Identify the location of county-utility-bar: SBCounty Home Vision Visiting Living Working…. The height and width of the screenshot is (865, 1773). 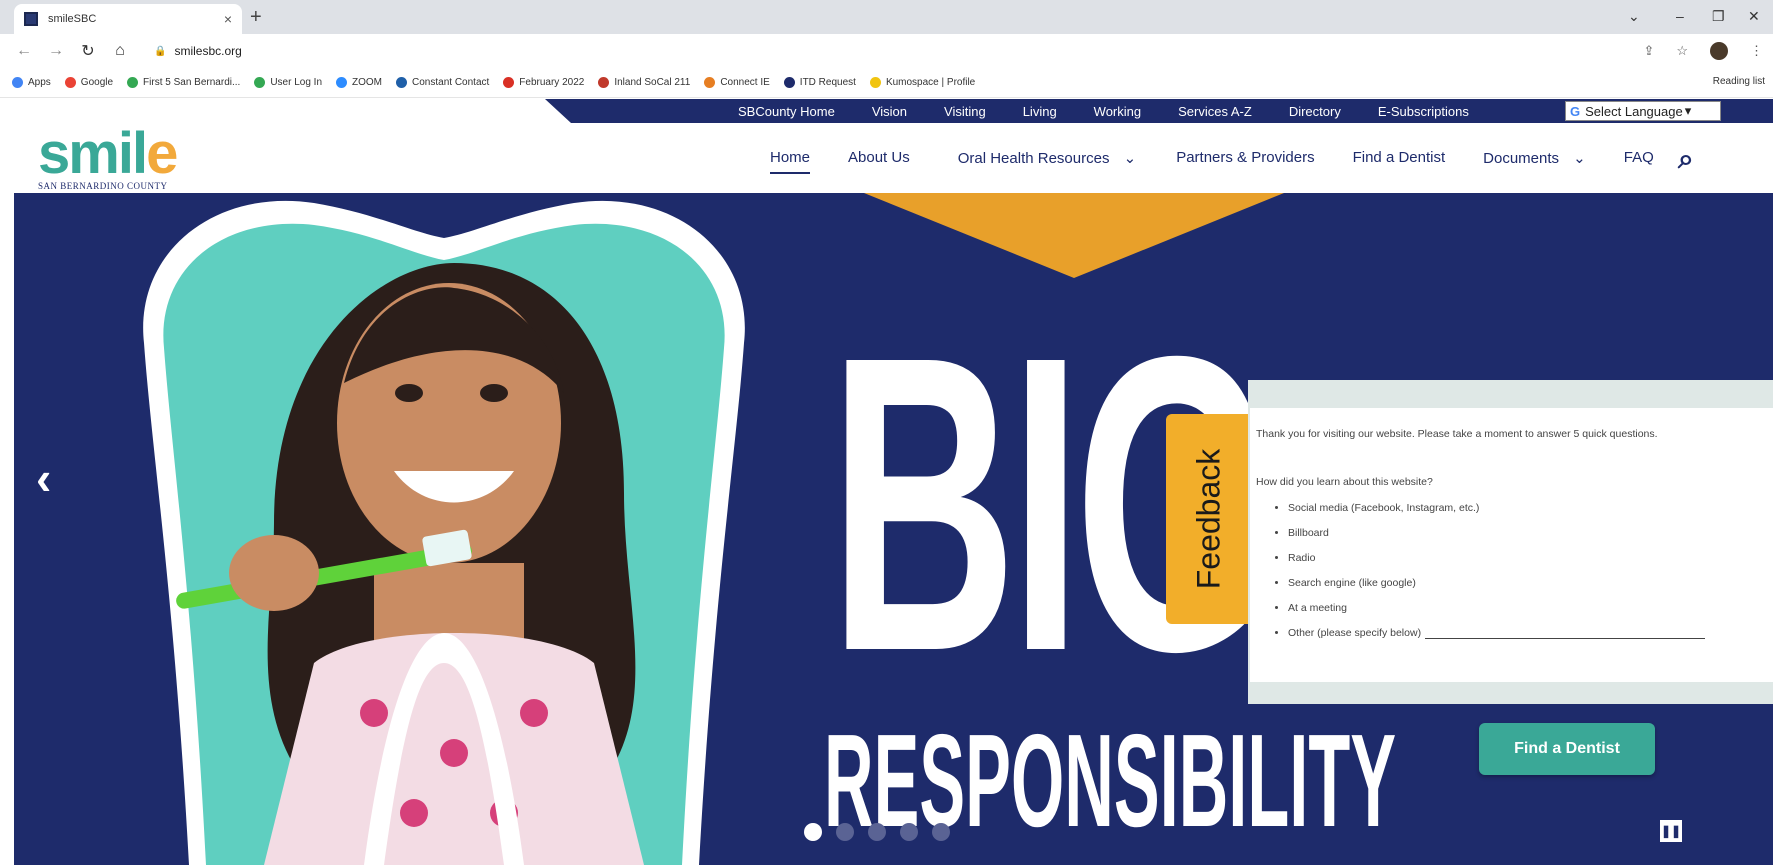
(886, 111).